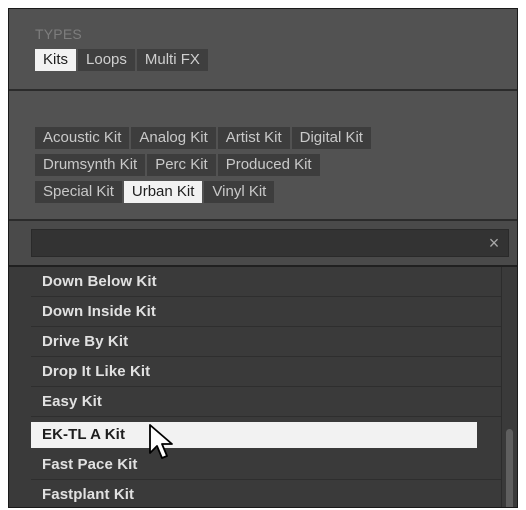 The width and height of the screenshot is (526, 510). Describe the element at coordinates (266, 282) in the screenshot. I see `list-item: Down Below Kit` at that location.